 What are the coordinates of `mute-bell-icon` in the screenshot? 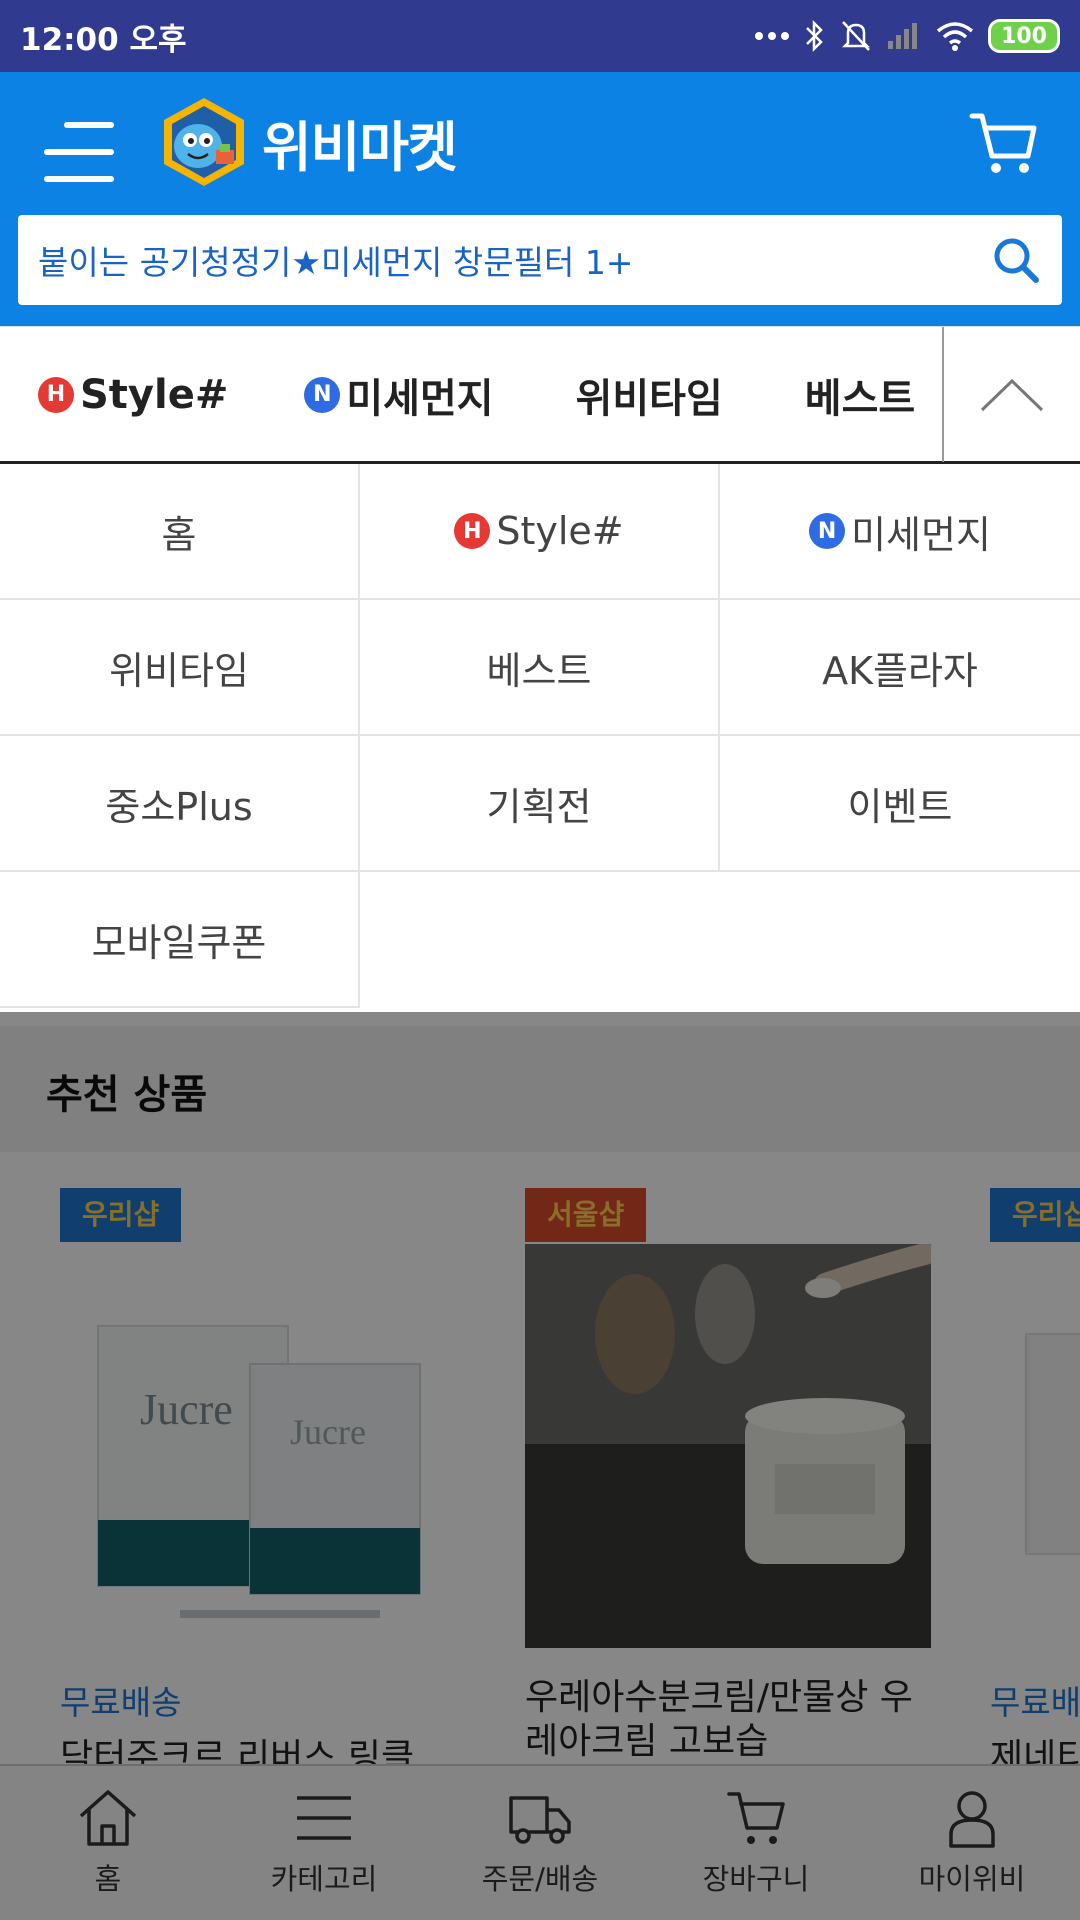 It's located at (856, 36).